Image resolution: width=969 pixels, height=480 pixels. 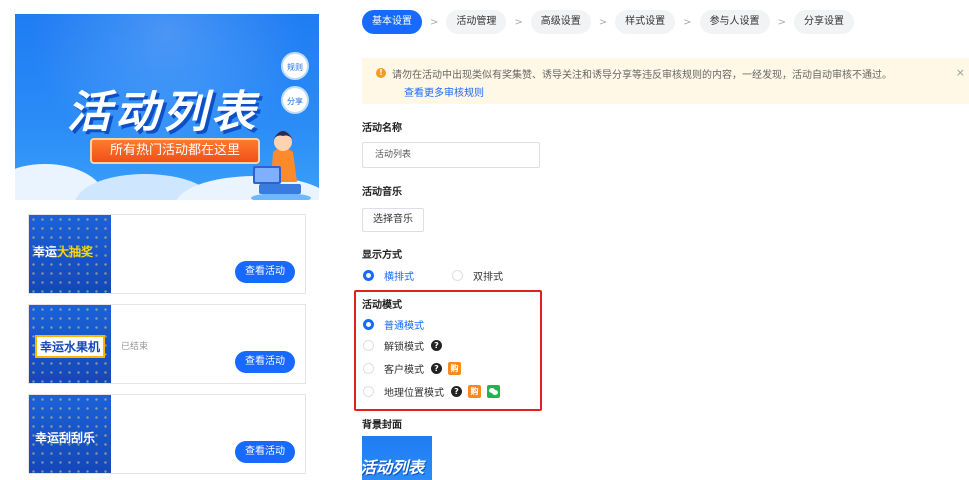 What do you see at coordinates (167, 434) in the screenshot?
I see `activity-card: 幸运刮刮乐 查看活动` at bounding box center [167, 434].